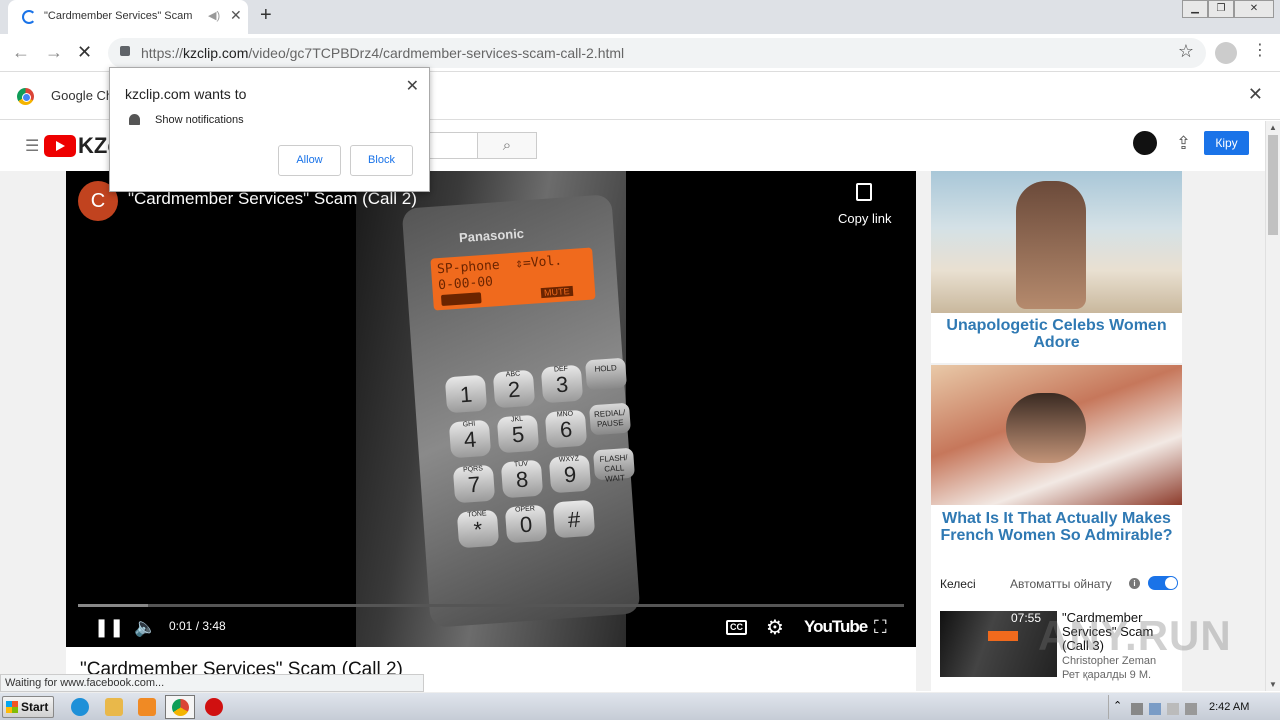 The image size is (1280, 720). I want to click on phone-key: #, so click(574, 519).